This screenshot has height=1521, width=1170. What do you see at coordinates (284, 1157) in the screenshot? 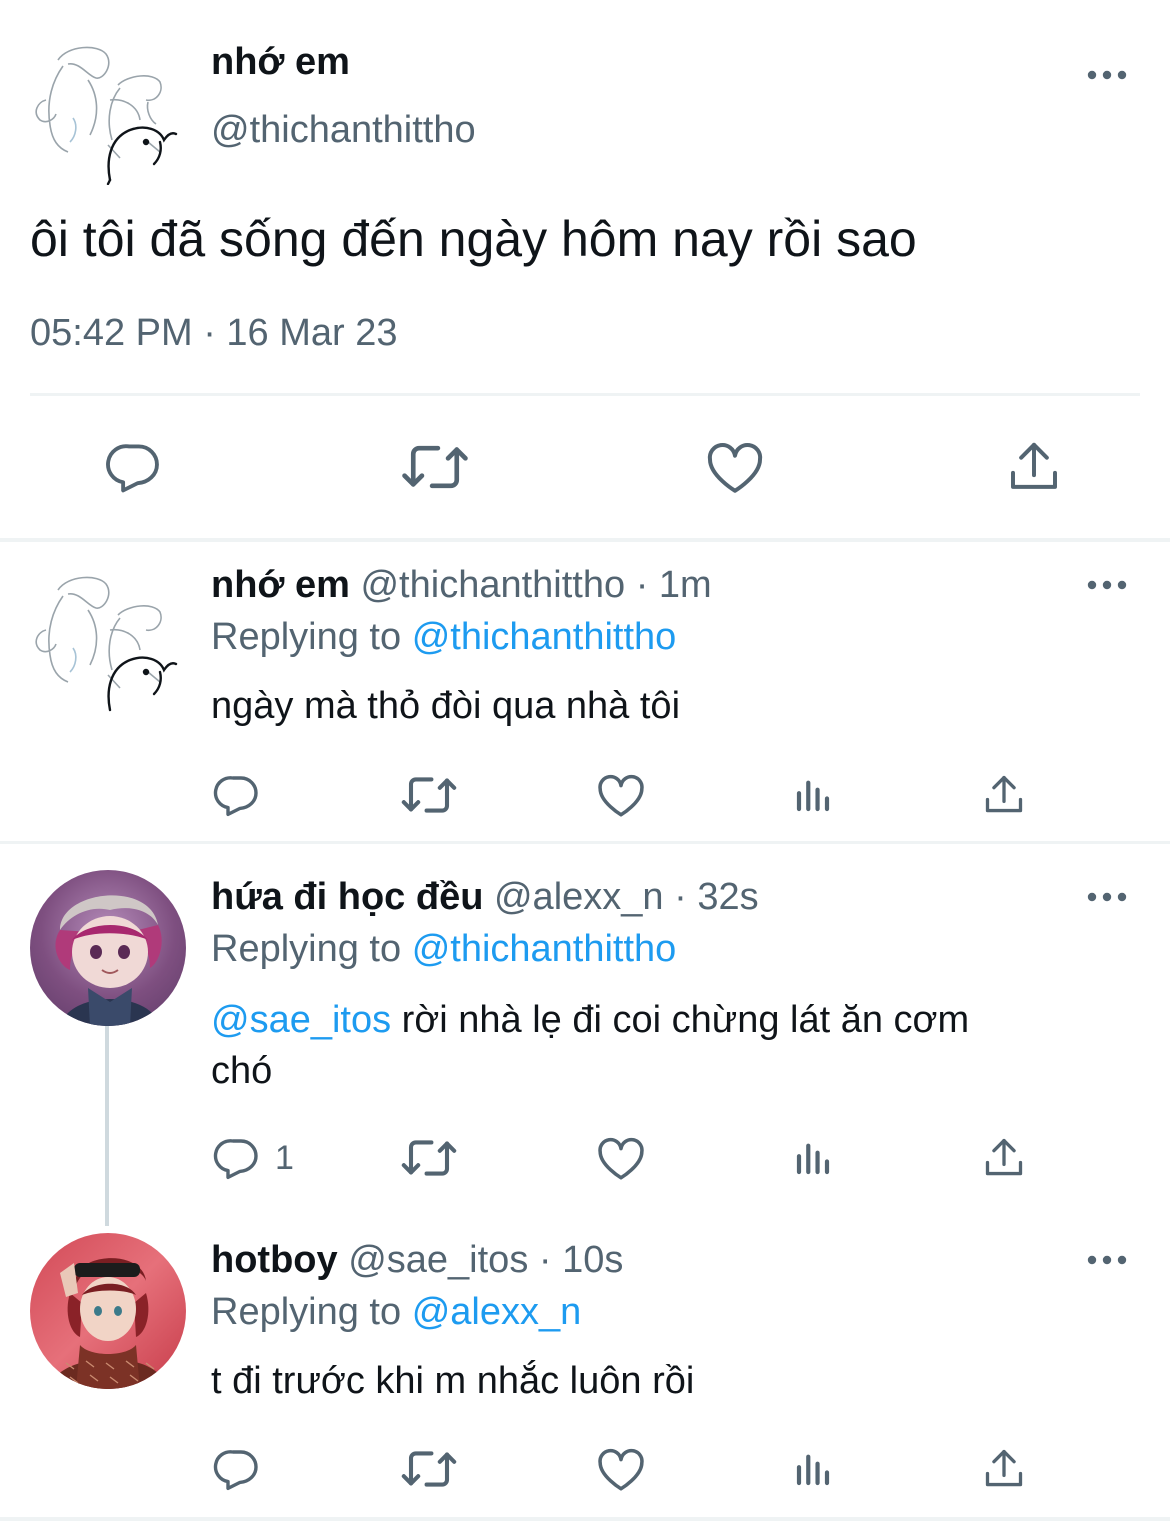
I see `reply-count: 1` at bounding box center [284, 1157].